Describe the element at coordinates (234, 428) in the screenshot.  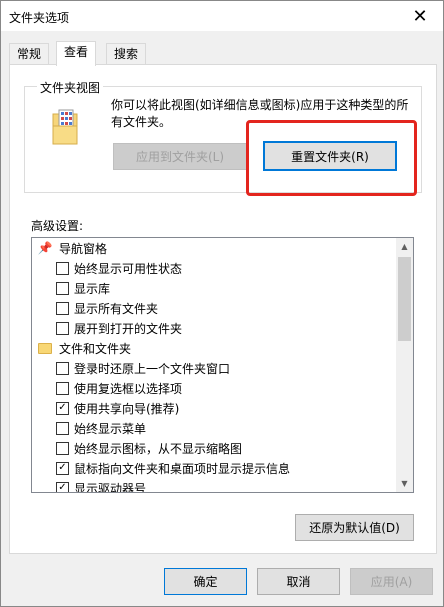
I see `list-item: 始终显示菜单` at that location.